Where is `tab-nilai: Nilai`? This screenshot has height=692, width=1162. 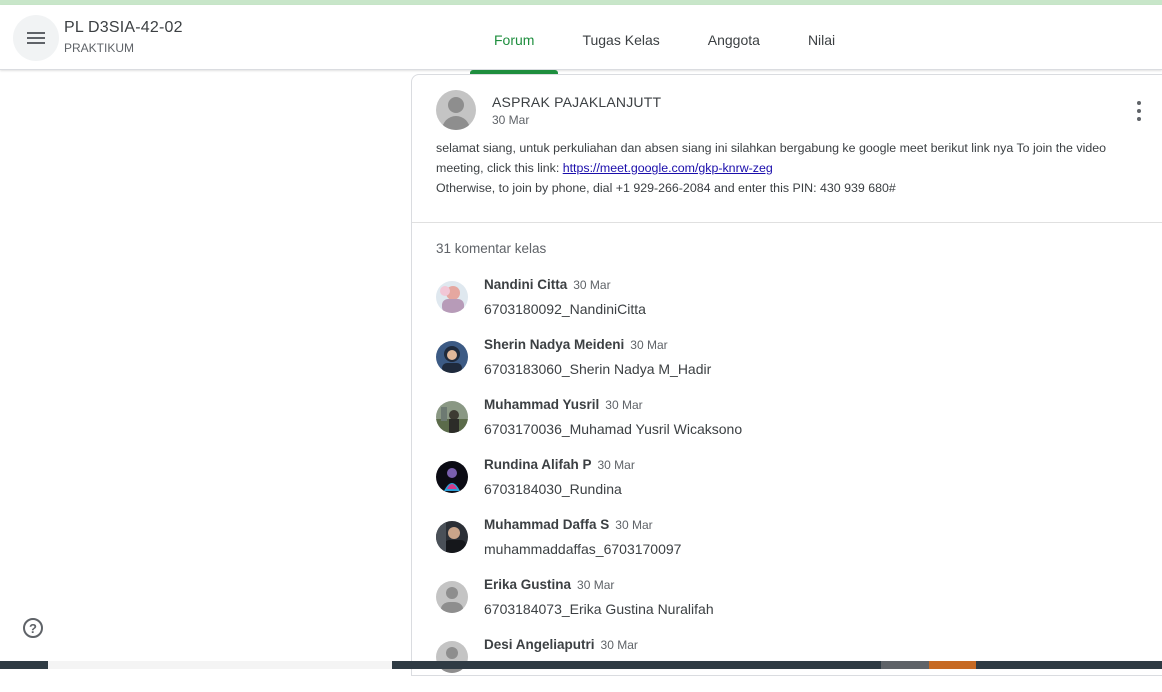
tab-nilai: Nilai is located at coordinates (821, 39).